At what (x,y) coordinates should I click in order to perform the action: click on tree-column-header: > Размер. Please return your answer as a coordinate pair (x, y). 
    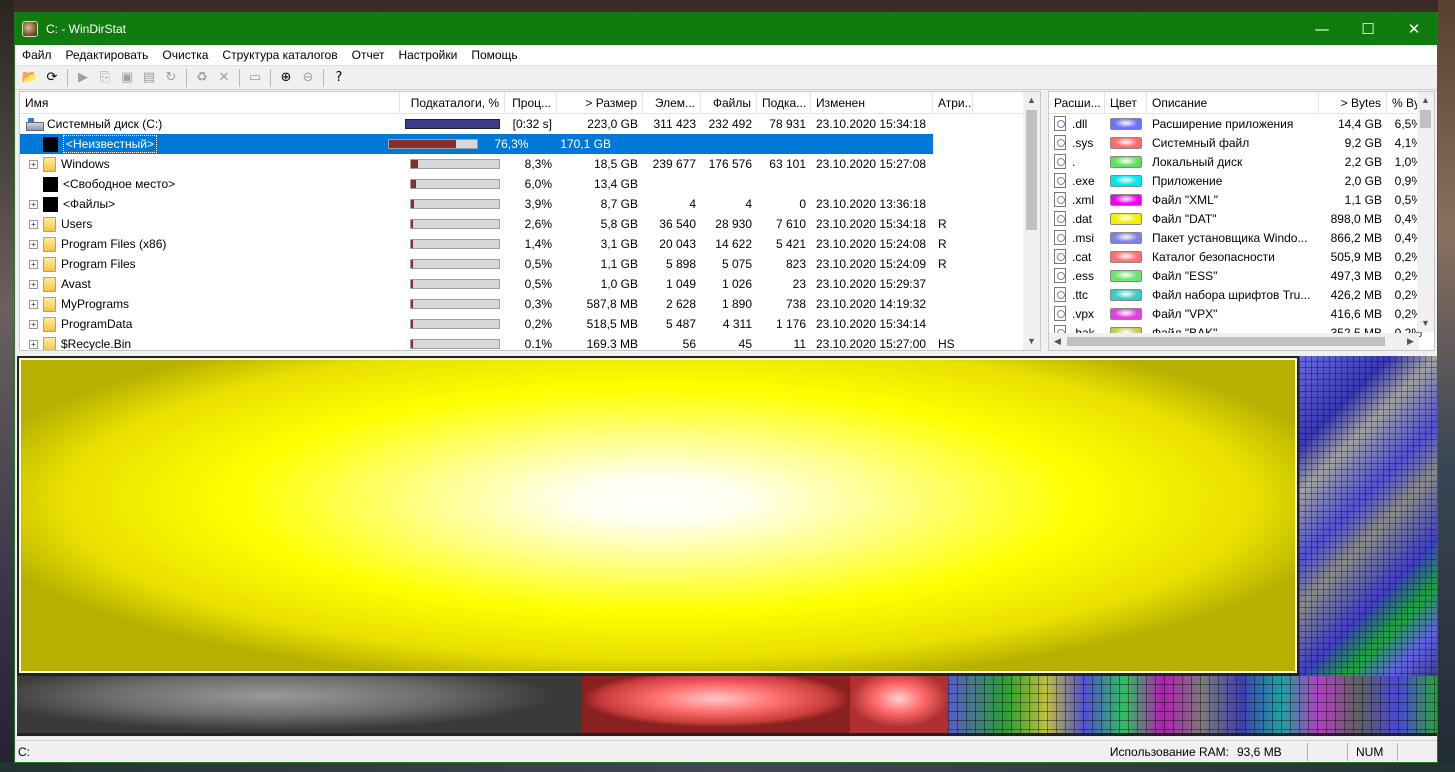
    Looking at the image, I should click on (600, 103).